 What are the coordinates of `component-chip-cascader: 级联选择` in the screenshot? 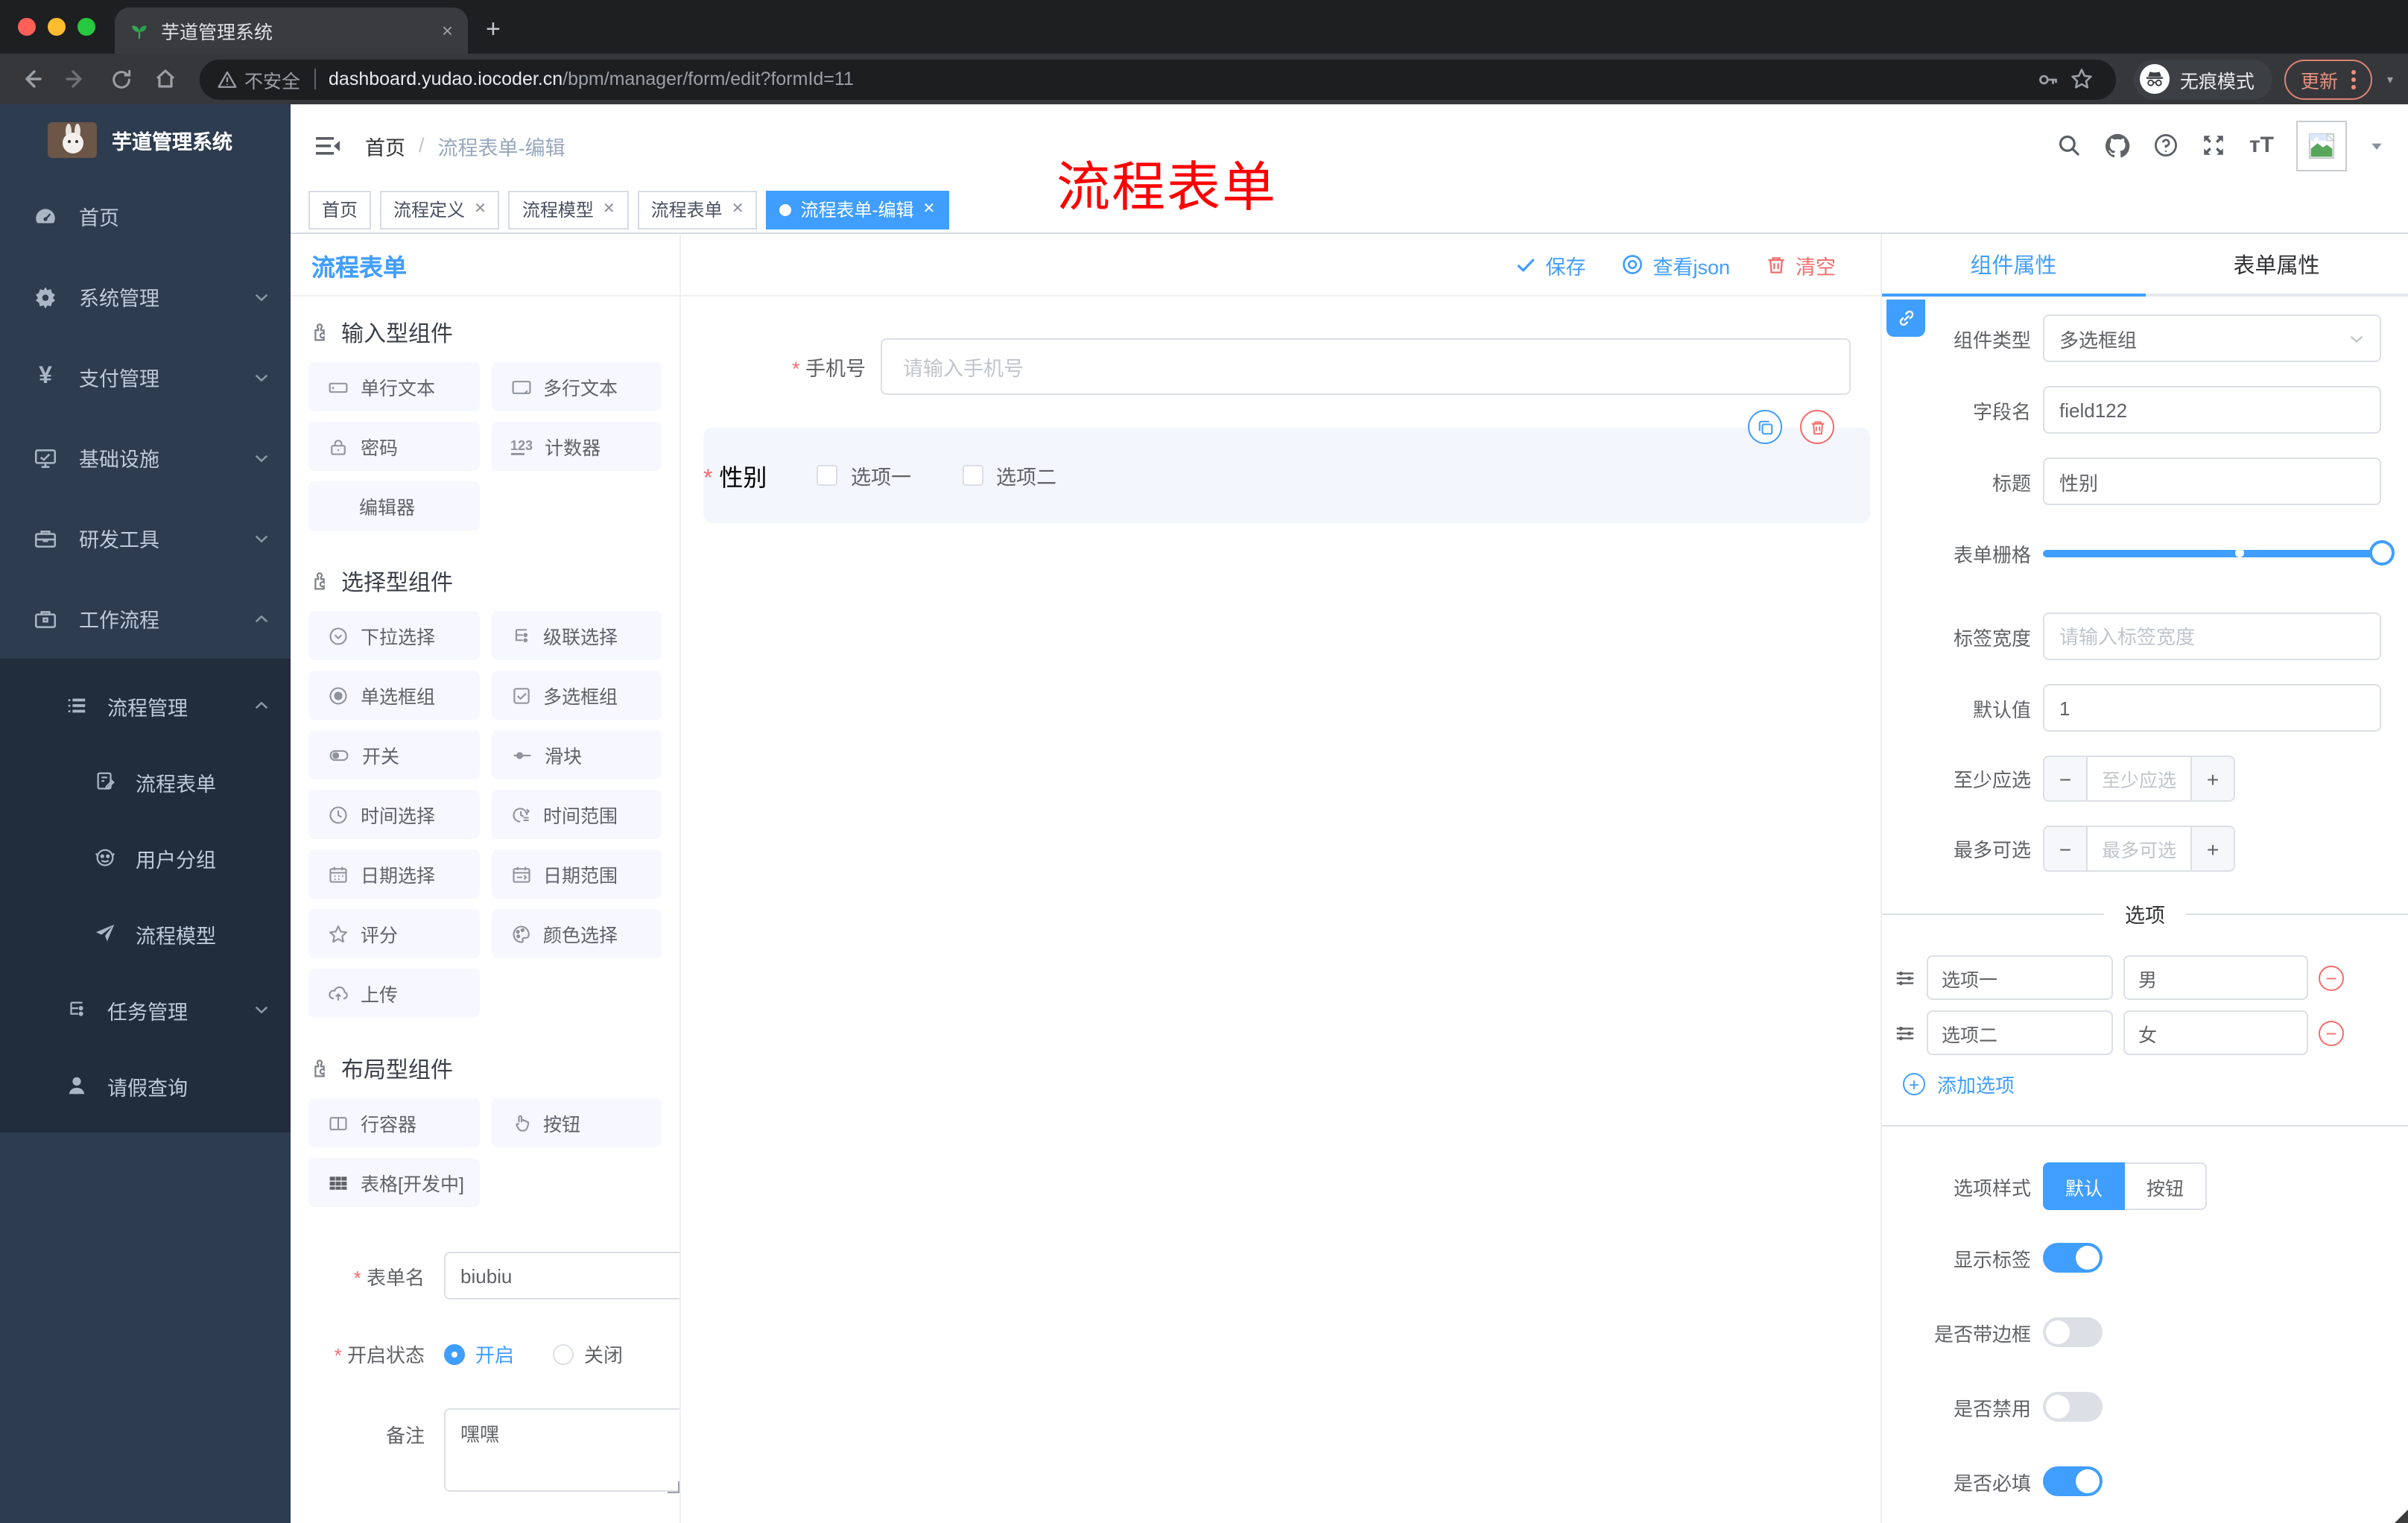 It's located at (576, 636).